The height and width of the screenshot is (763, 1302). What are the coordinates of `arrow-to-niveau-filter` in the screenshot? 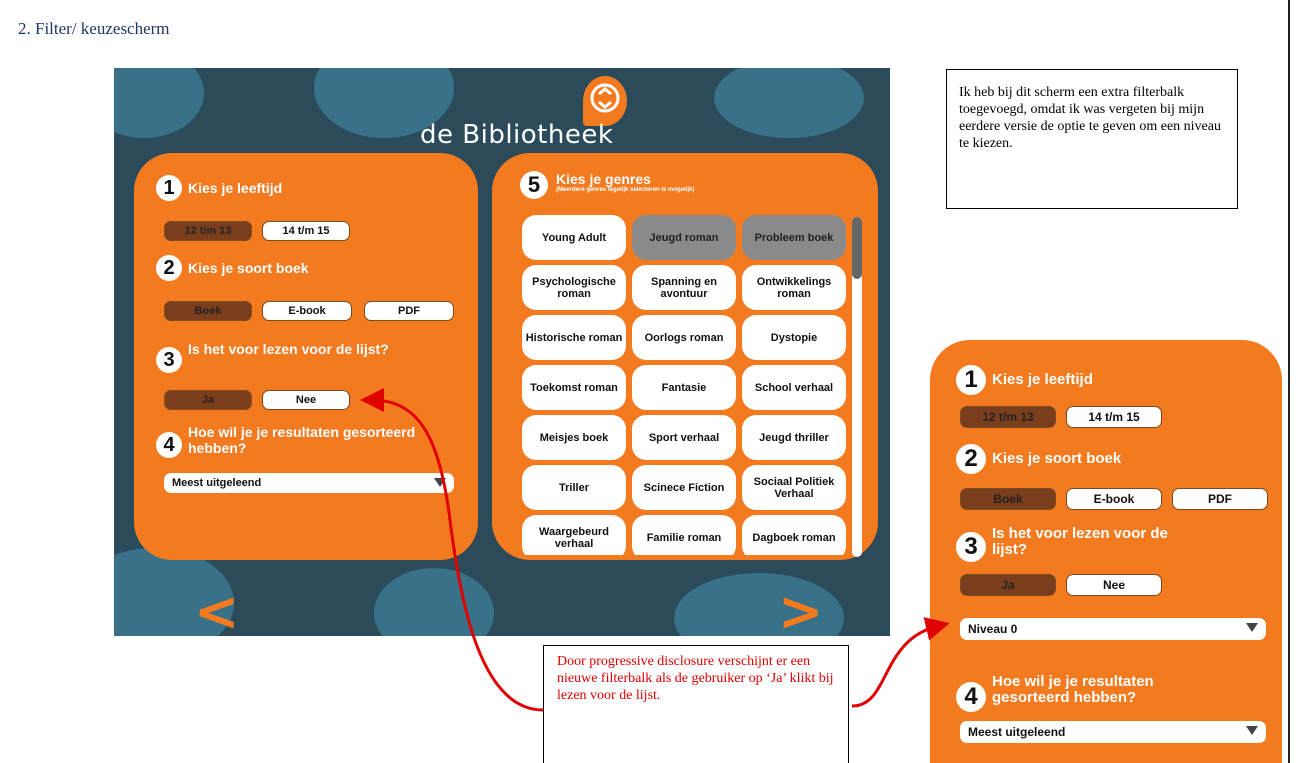 It's located at (900, 662).